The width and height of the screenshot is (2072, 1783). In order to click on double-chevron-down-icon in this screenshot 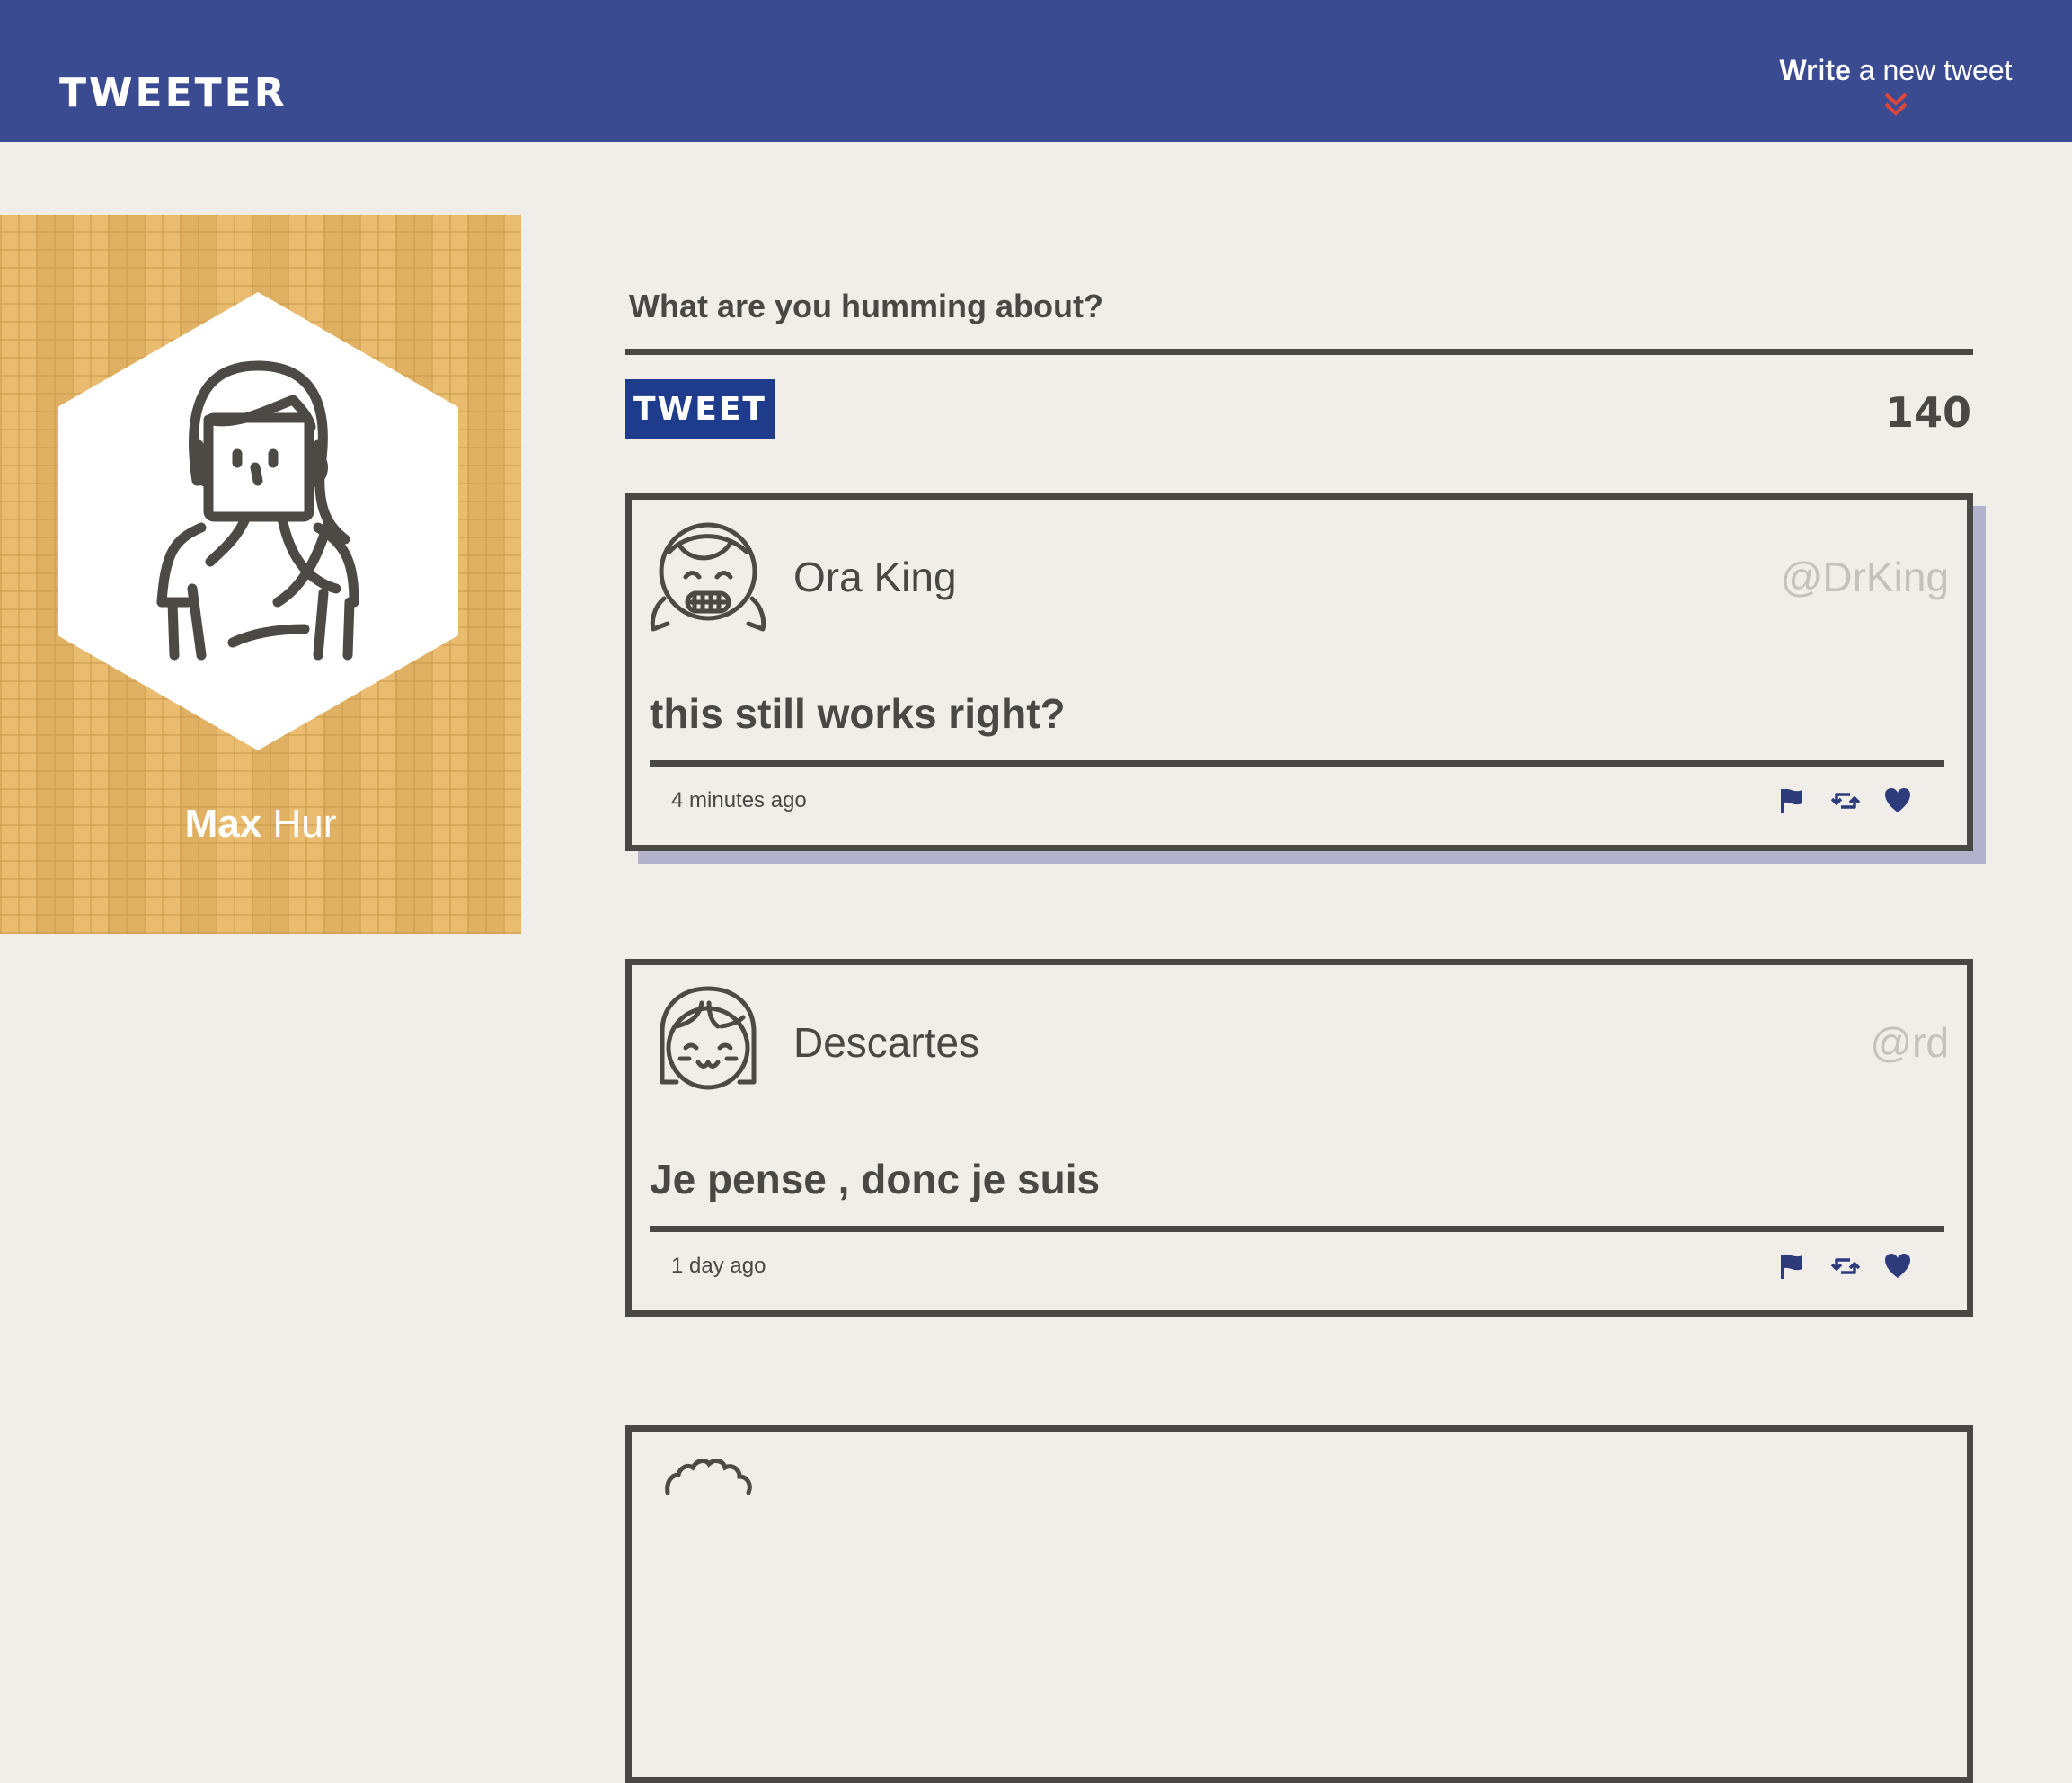, I will do `click(1896, 104)`.